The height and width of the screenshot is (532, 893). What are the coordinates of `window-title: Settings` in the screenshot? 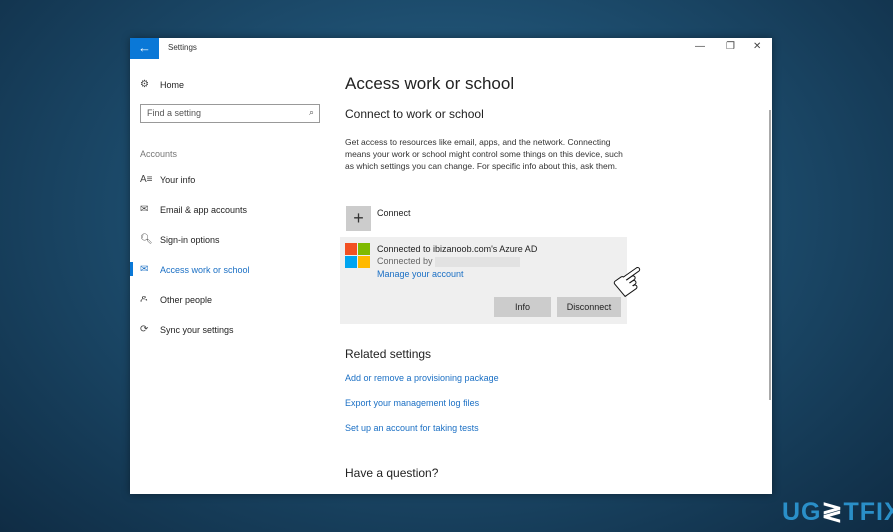 It's located at (182, 47).